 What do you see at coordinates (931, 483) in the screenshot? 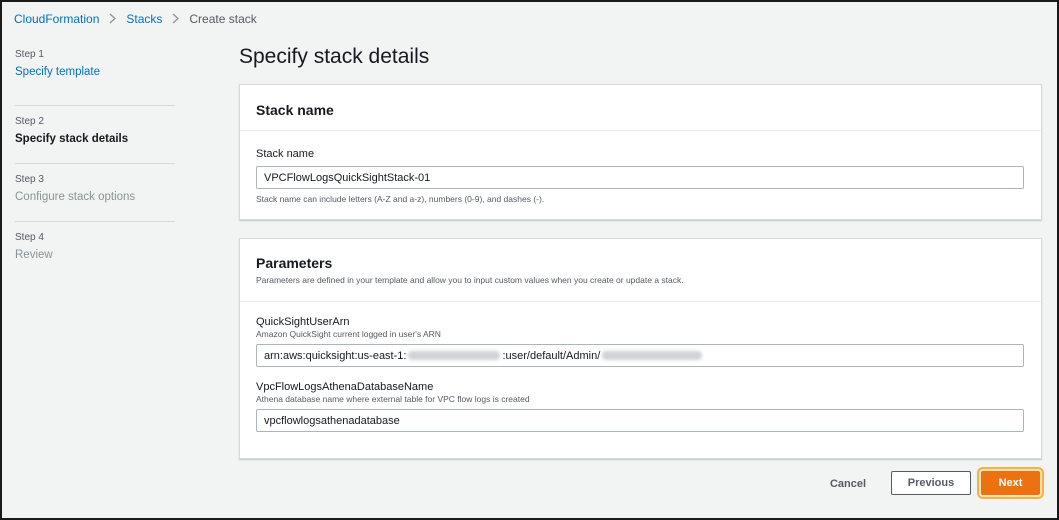
I see `previous-button: Previous` at bounding box center [931, 483].